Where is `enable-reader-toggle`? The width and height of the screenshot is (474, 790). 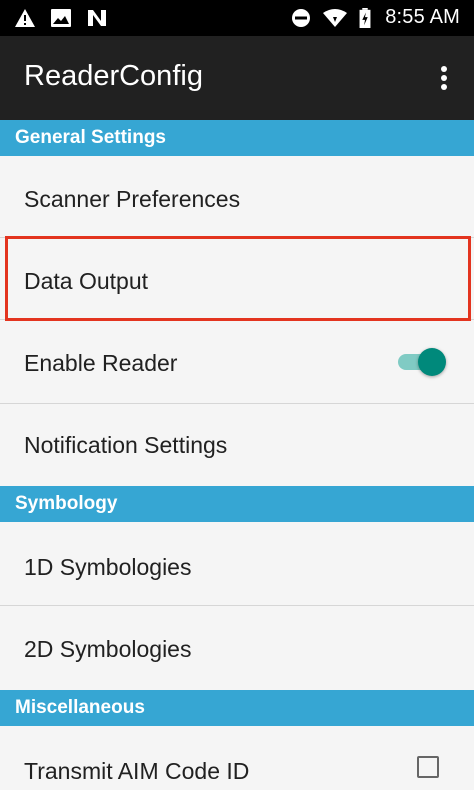 enable-reader-toggle is located at coordinates (420, 362).